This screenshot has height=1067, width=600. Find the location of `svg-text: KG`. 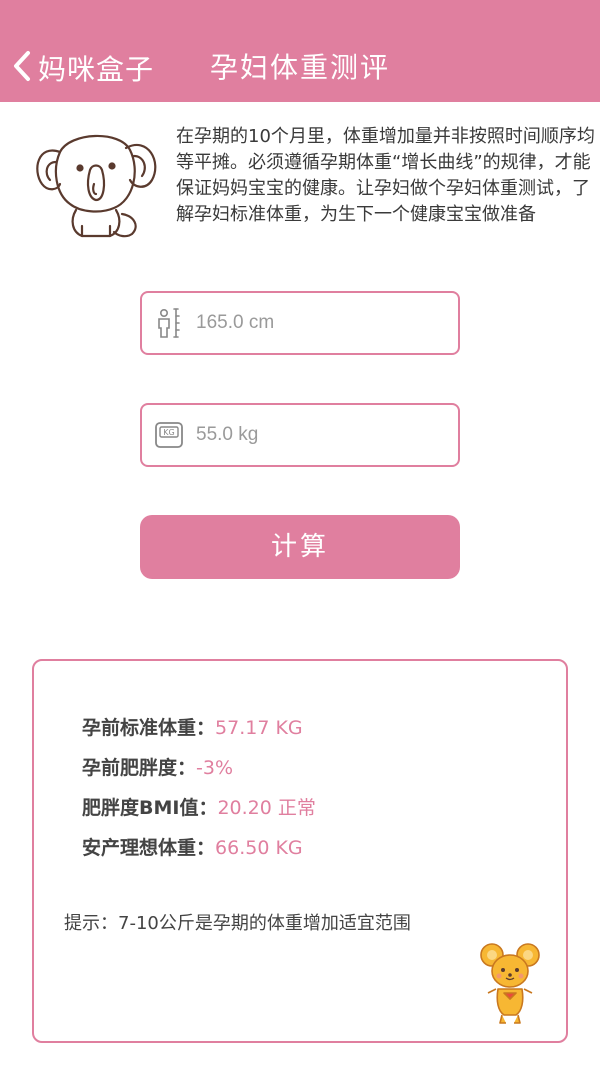

svg-text: KG is located at coordinates (168, 432).